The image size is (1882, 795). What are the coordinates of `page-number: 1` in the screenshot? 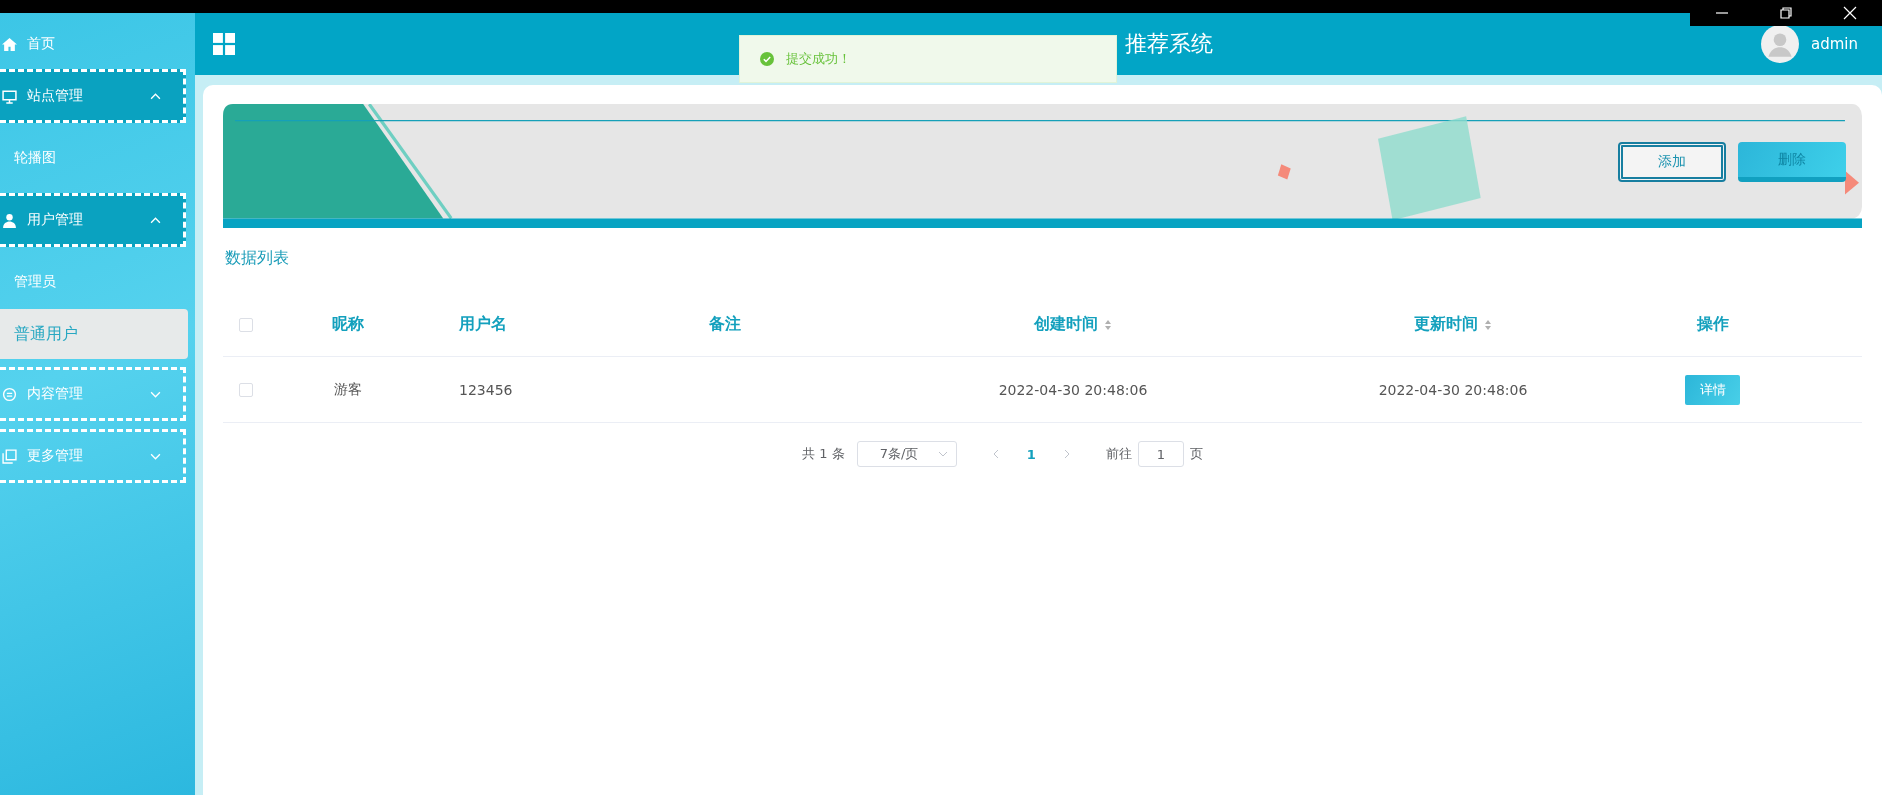 It's located at (1031, 454).